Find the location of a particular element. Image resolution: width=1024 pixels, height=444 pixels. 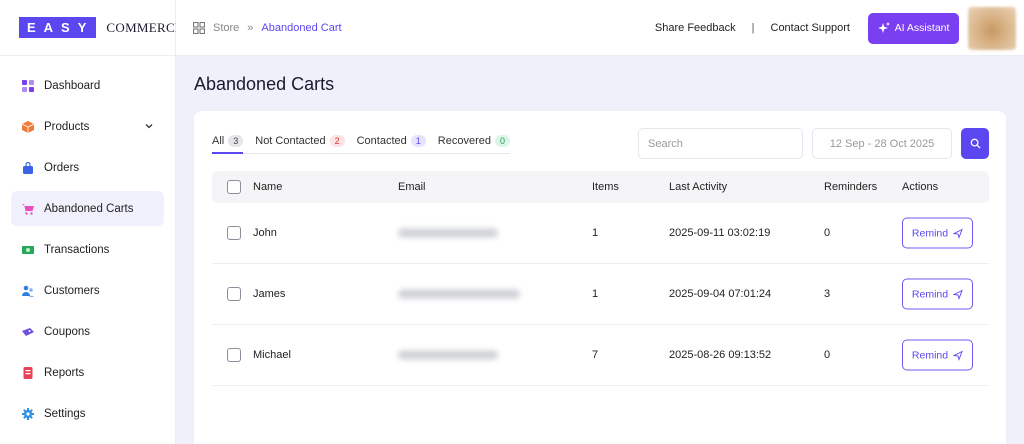

tab-not-contacted: Not Contacted 2 is located at coordinates (300, 141).